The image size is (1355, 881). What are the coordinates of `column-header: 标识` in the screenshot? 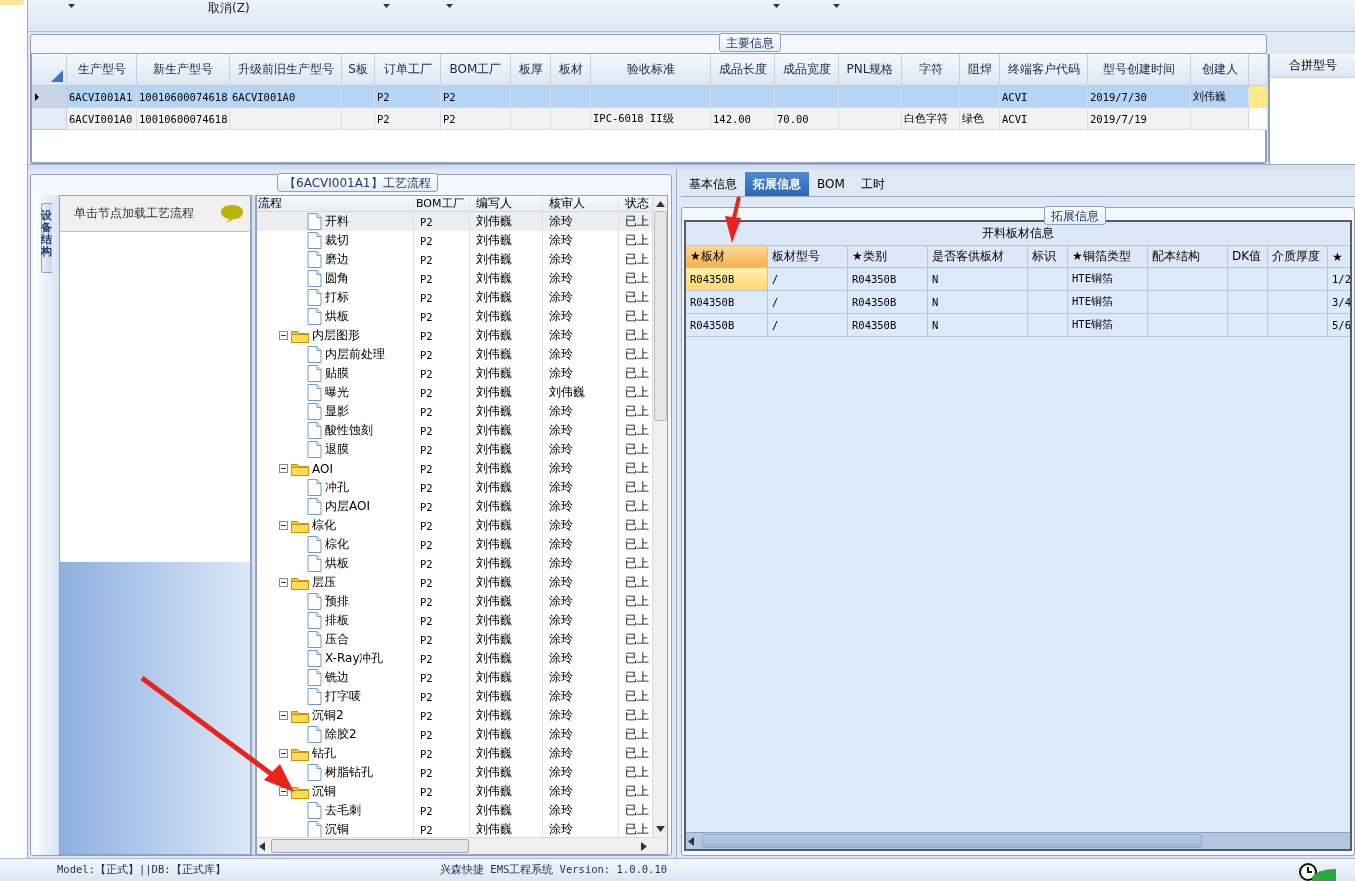 It's located at (1048, 257).